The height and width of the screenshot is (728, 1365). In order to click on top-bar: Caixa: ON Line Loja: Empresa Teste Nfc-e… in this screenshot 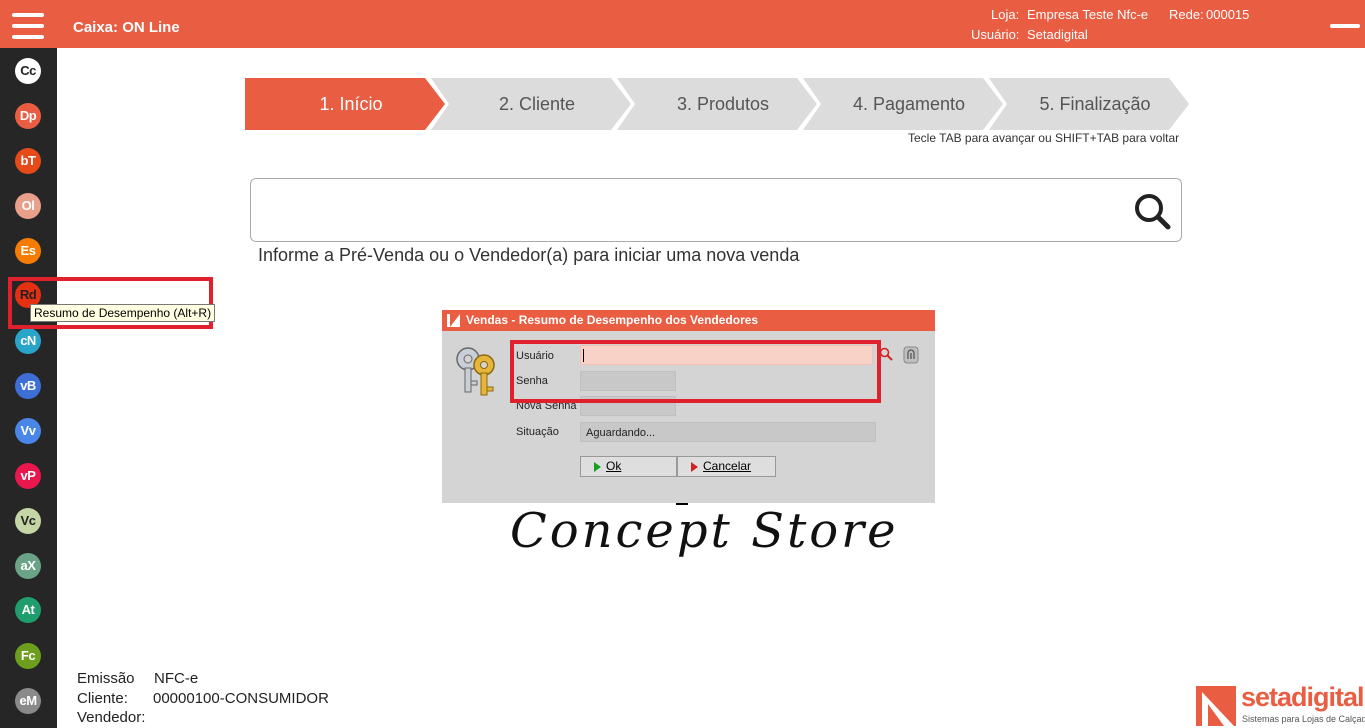, I will do `click(682, 24)`.